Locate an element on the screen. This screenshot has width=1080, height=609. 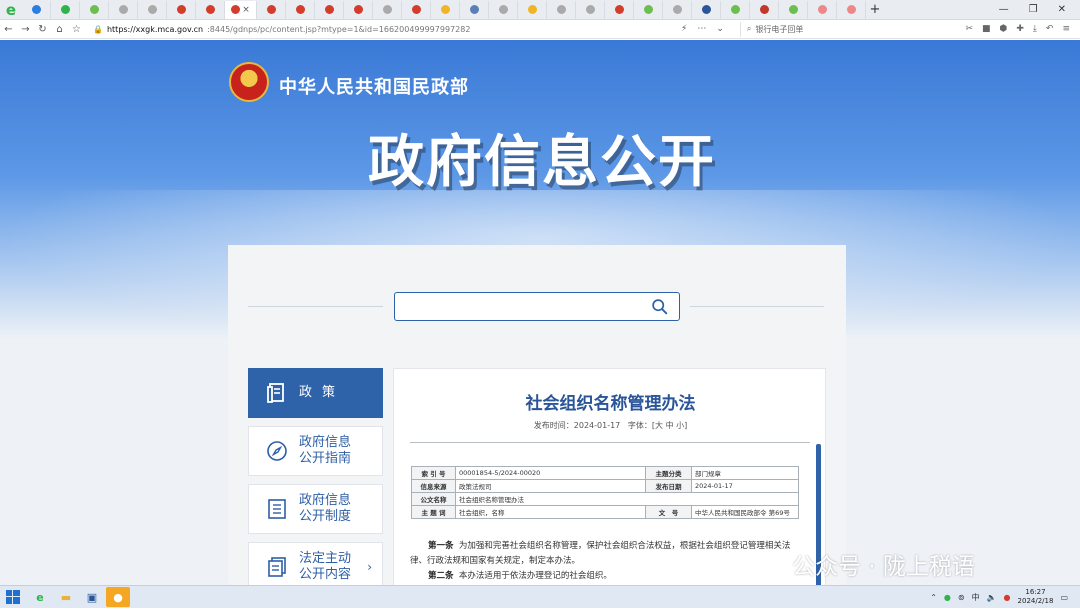
browser-search-box: ⌕ 银行电子回单 is located at coordinates (824, 29).